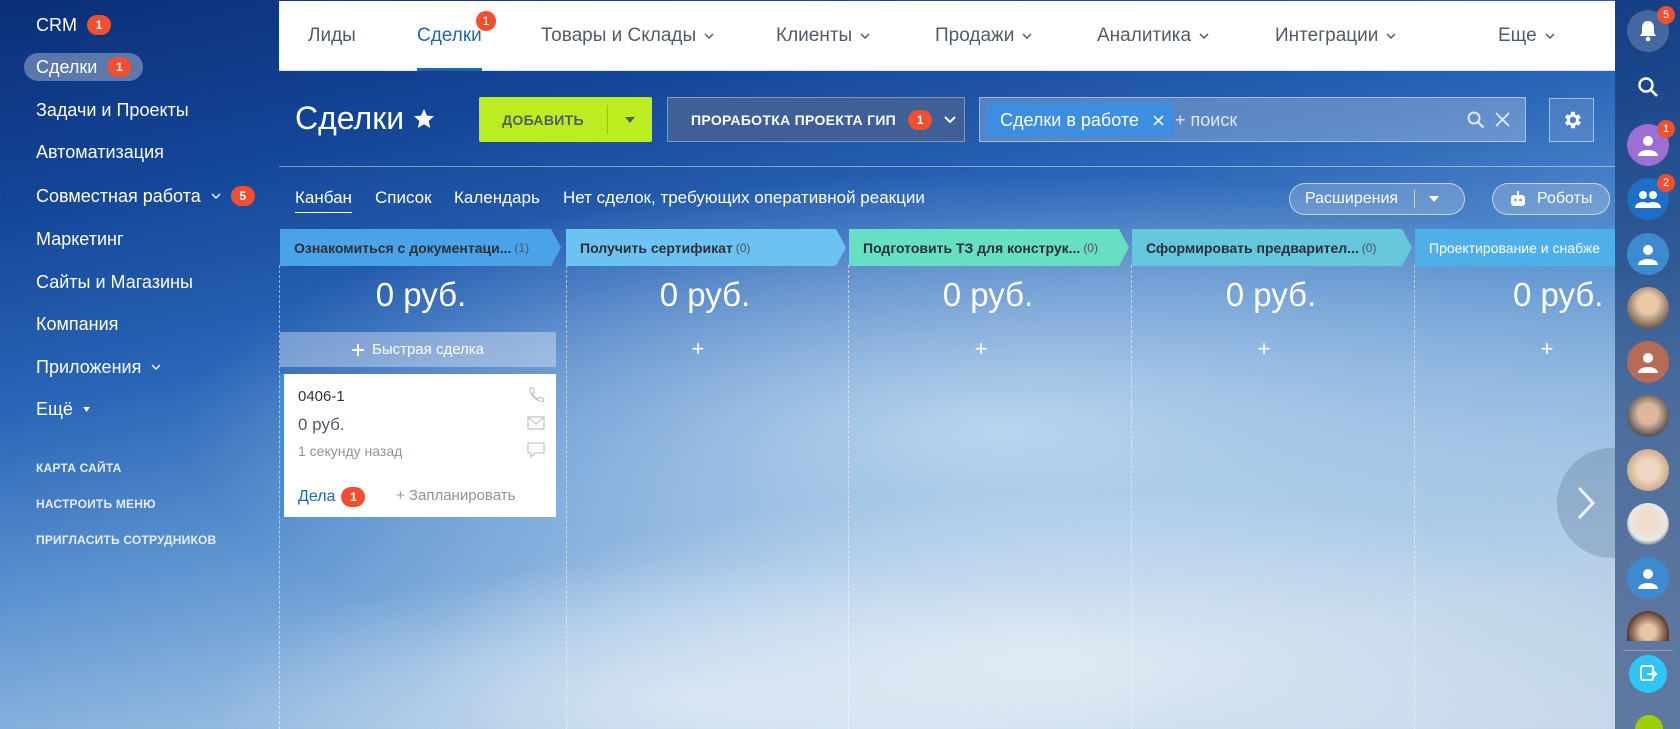 The width and height of the screenshot is (1680, 729). I want to click on nav-item-label: Сделки, so click(449, 35).